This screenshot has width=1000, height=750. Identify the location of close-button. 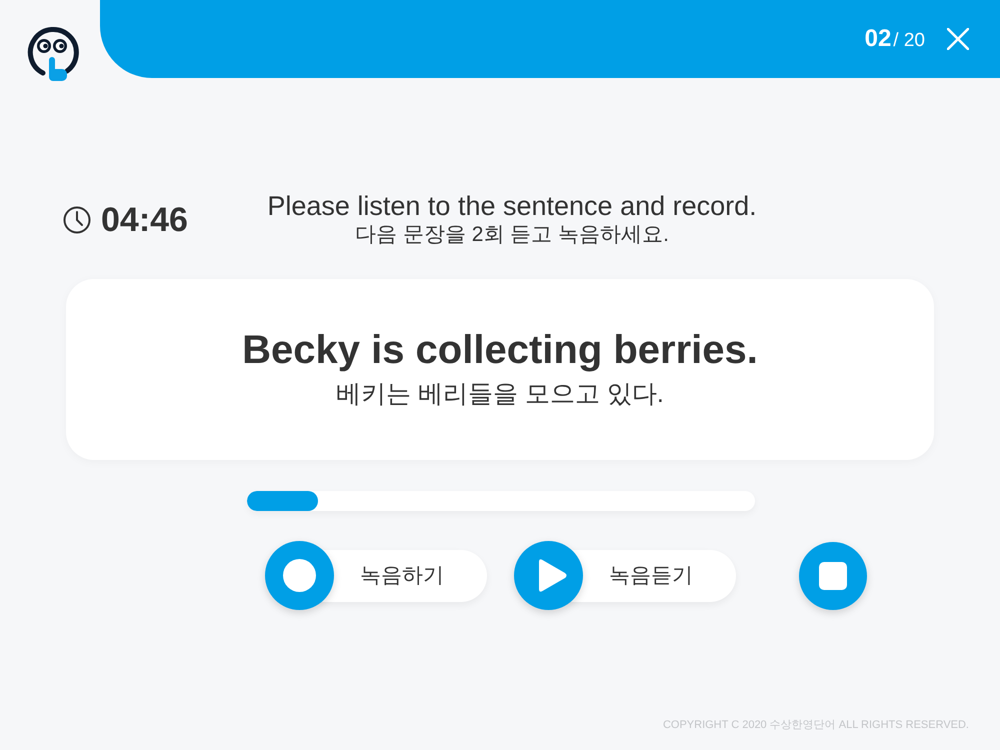
(958, 39).